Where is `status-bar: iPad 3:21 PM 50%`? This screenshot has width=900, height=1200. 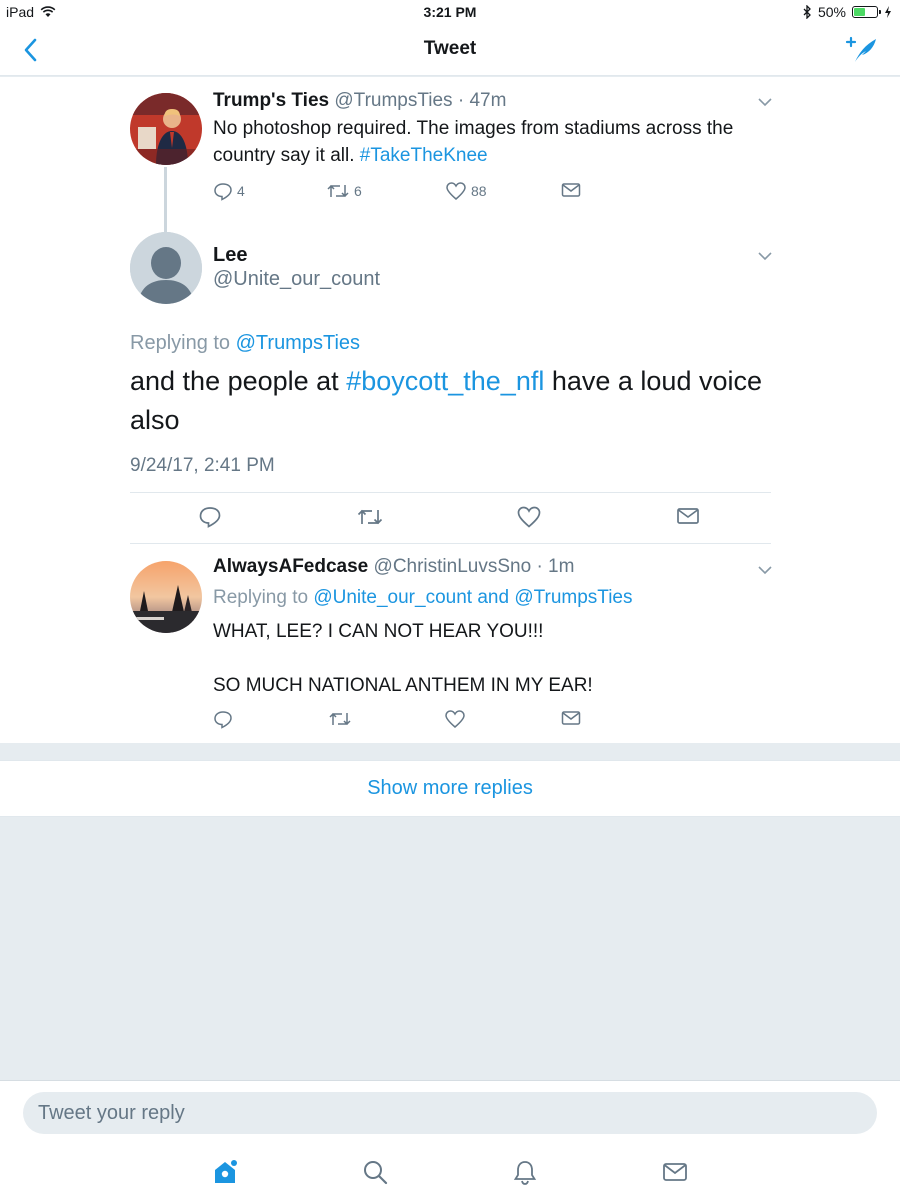 status-bar: iPad 3:21 PM 50% is located at coordinates (450, 12).